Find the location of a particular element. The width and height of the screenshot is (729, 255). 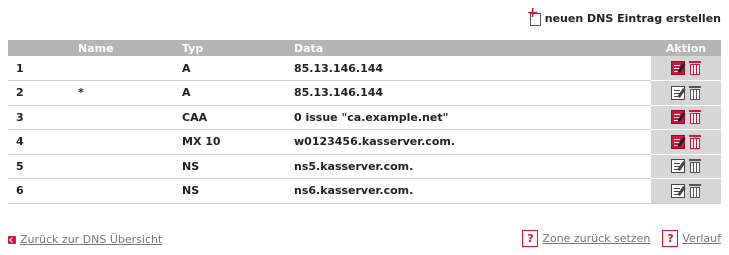

column-header-typ: Typ is located at coordinates (230, 48).